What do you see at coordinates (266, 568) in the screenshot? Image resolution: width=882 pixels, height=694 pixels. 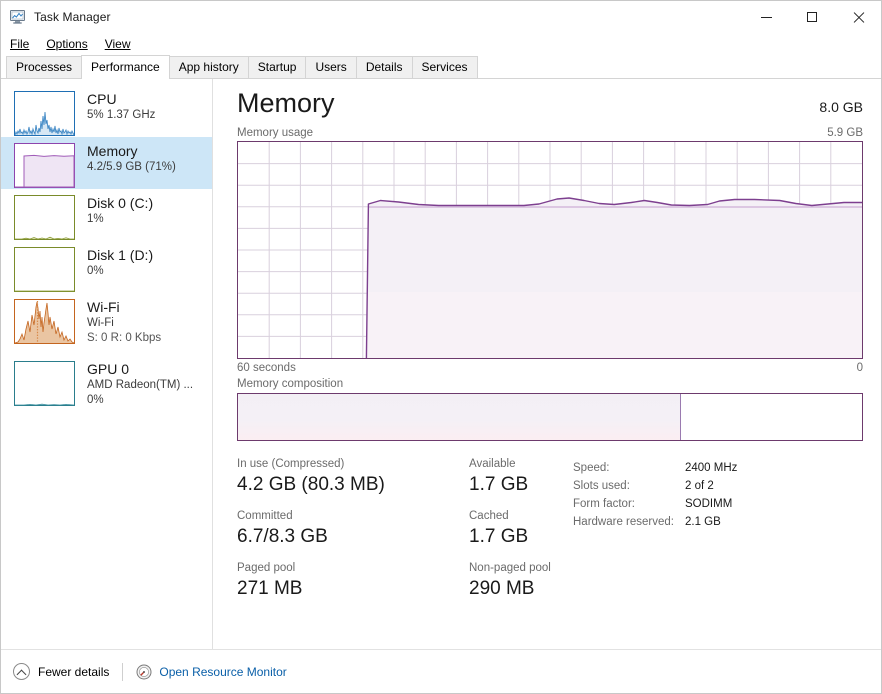 I see `stat-paged-pool-label: Paged pool` at bounding box center [266, 568].